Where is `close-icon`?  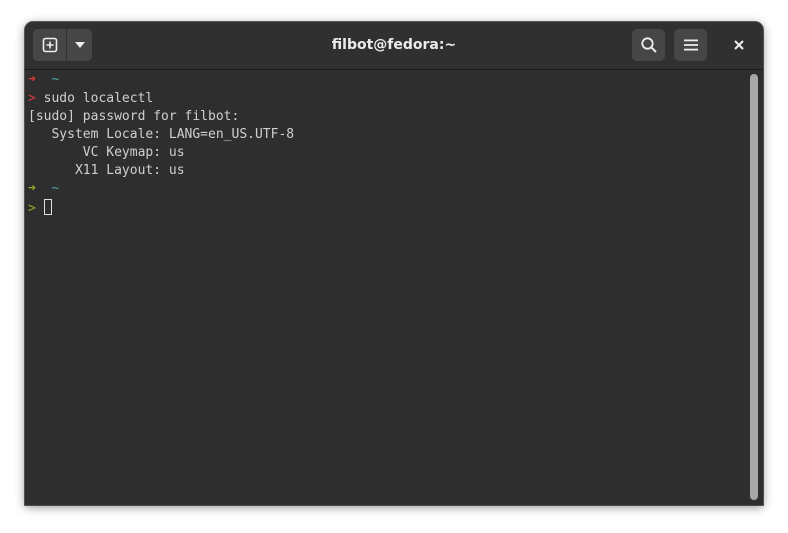
close-icon is located at coordinates (739, 45).